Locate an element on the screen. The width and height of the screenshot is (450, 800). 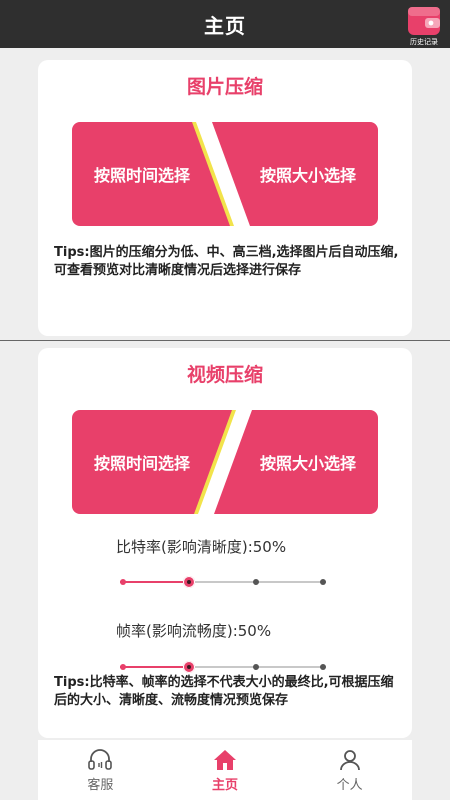
image-by-time-button: 按照时间选择 is located at coordinates (147, 174).